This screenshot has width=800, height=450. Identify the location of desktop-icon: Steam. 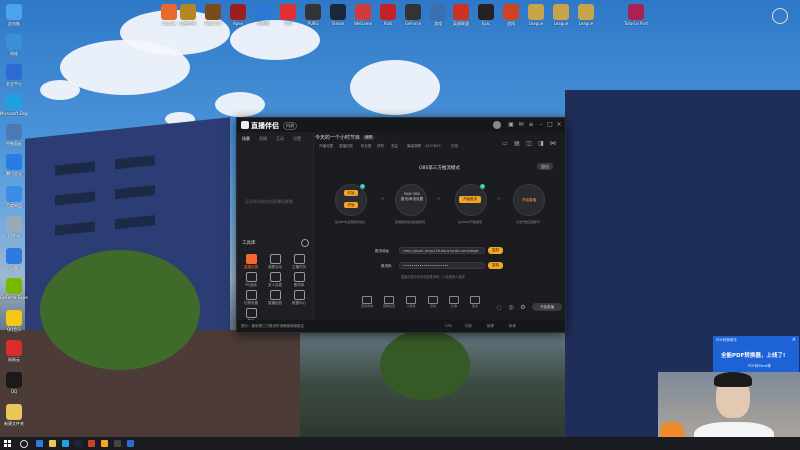
(338, 15).